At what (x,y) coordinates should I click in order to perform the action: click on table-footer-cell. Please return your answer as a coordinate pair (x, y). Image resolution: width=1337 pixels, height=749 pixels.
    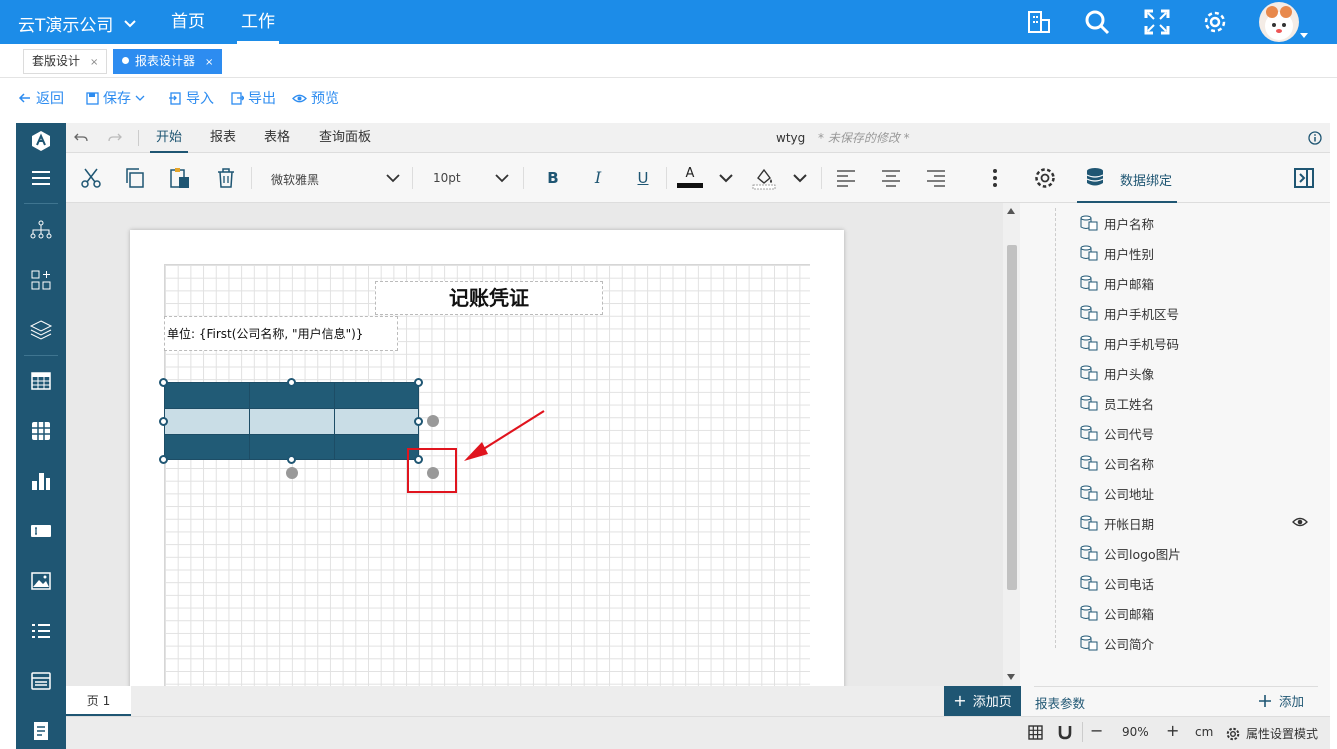
    Looking at the image, I should click on (207, 447).